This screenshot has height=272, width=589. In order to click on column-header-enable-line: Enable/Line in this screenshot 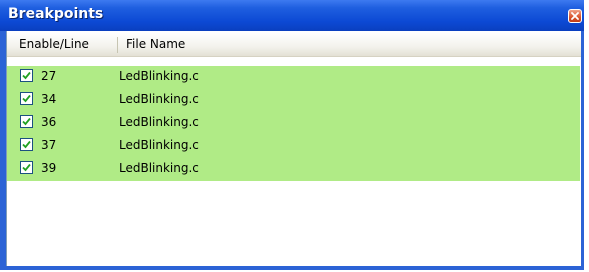, I will do `click(54, 44)`.